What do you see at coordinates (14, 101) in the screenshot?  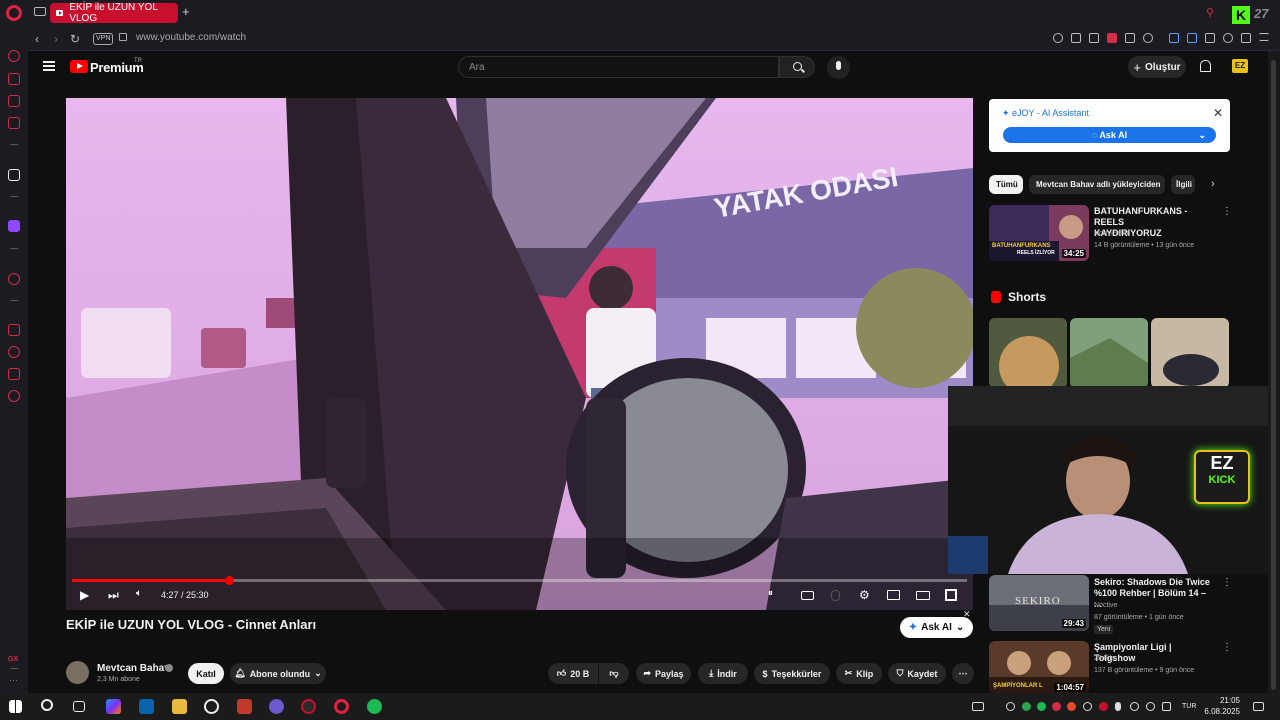 I see `messenger-icon` at bounding box center [14, 101].